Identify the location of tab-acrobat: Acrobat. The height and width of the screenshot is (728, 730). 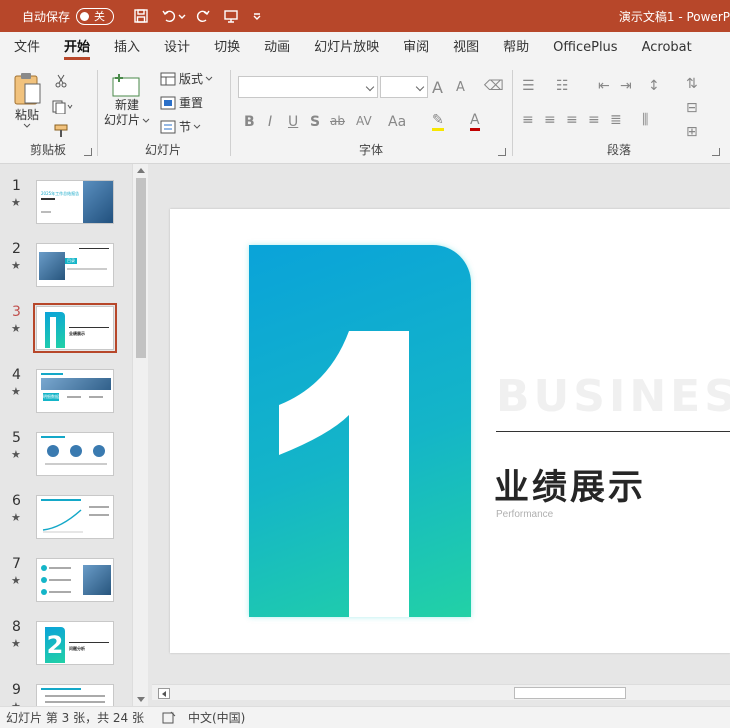
(667, 47).